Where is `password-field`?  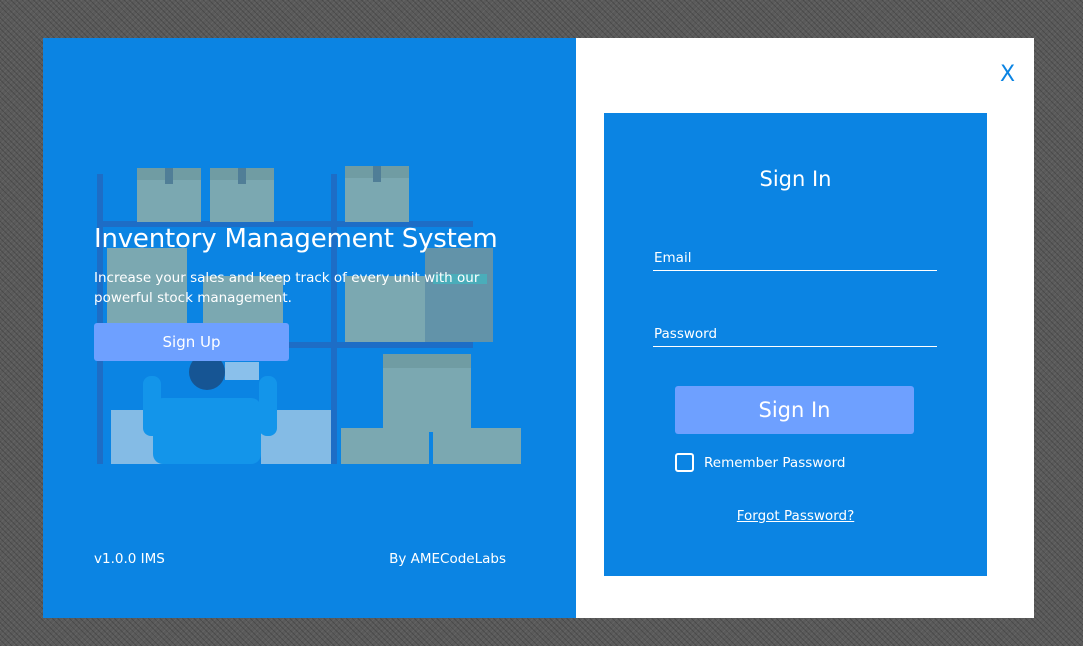
password-field is located at coordinates (795, 334).